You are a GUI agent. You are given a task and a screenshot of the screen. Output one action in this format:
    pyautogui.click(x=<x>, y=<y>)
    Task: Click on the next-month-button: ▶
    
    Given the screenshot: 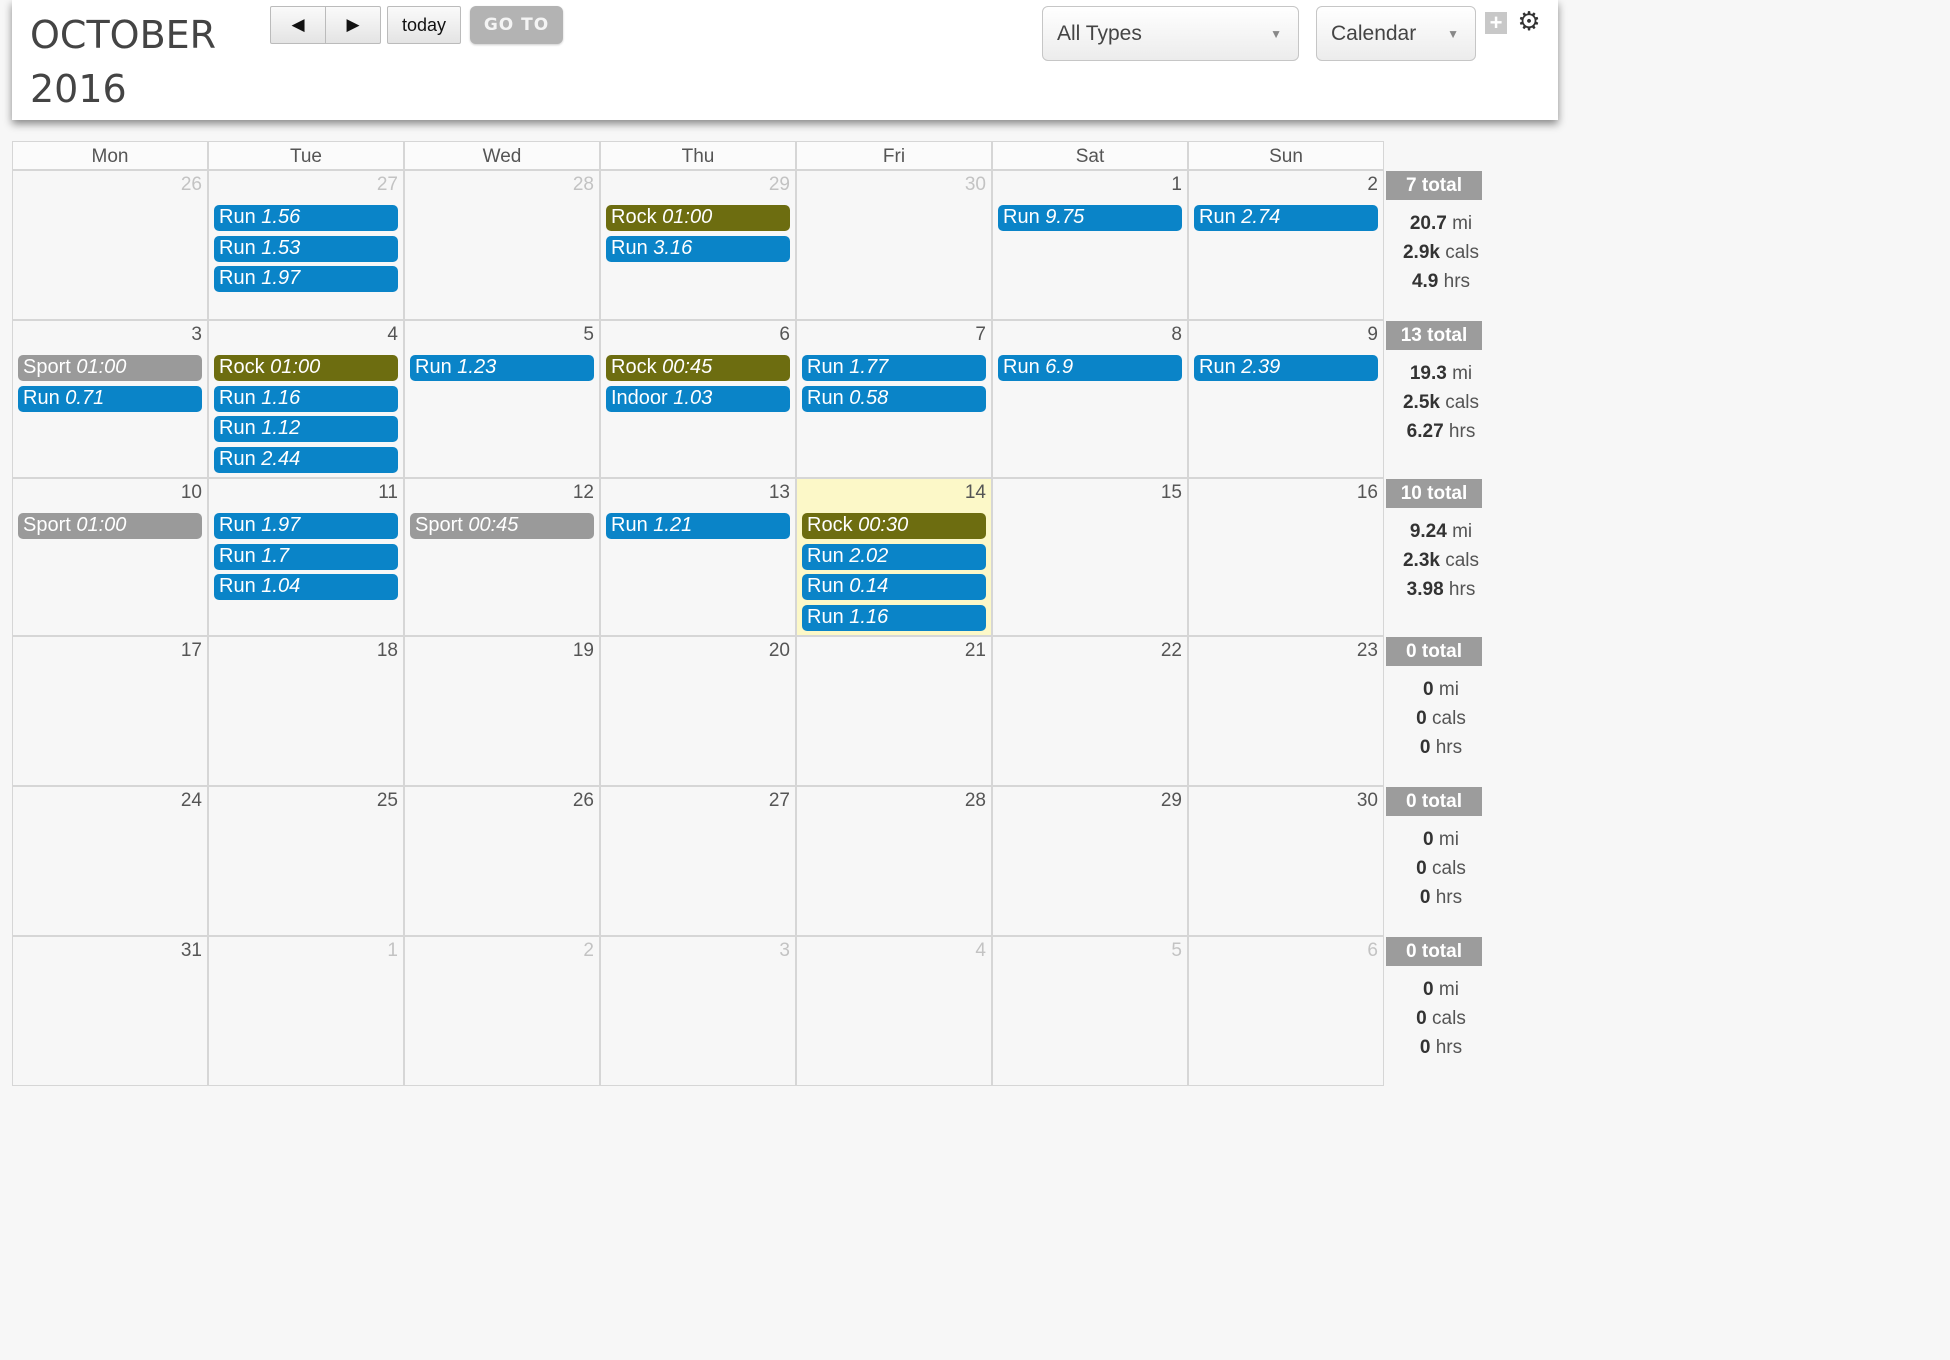 What is the action you would take?
    pyautogui.click(x=353, y=25)
    